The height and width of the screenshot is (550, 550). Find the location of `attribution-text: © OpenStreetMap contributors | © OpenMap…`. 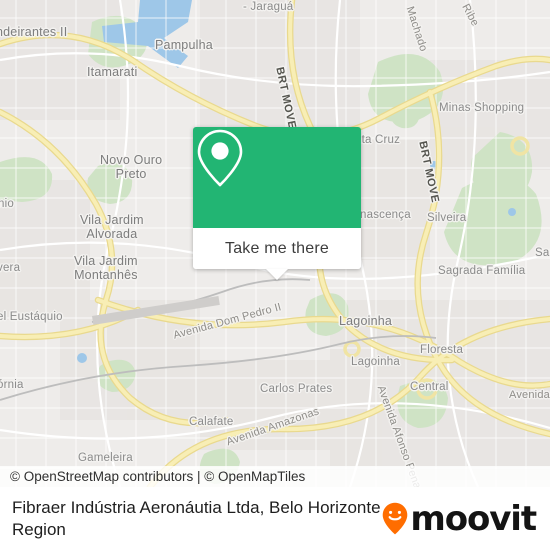

attribution-text: © OpenStreetMap contributors | © OpenMap… is located at coordinates (158, 476).